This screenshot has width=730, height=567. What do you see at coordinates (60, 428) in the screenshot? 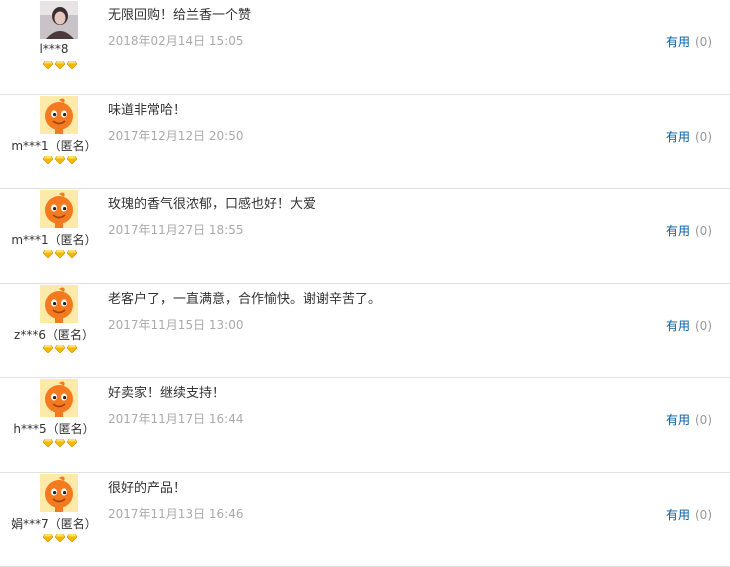
I see `reviewer-name: h***5（匿名）` at bounding box center [60, 428].